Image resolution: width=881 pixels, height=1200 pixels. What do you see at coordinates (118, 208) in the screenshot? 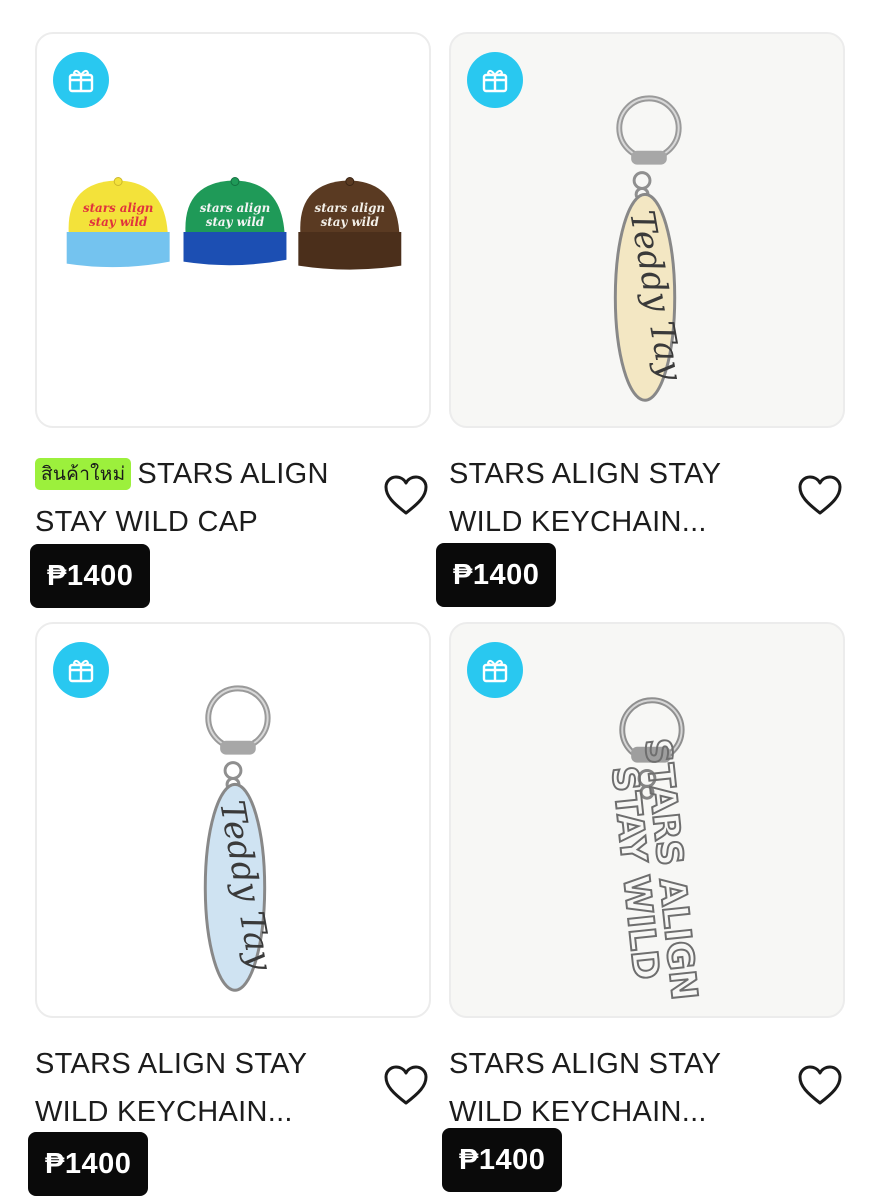
I see `cap-embroidery-text: stars align` at bounding box center [118, 208].